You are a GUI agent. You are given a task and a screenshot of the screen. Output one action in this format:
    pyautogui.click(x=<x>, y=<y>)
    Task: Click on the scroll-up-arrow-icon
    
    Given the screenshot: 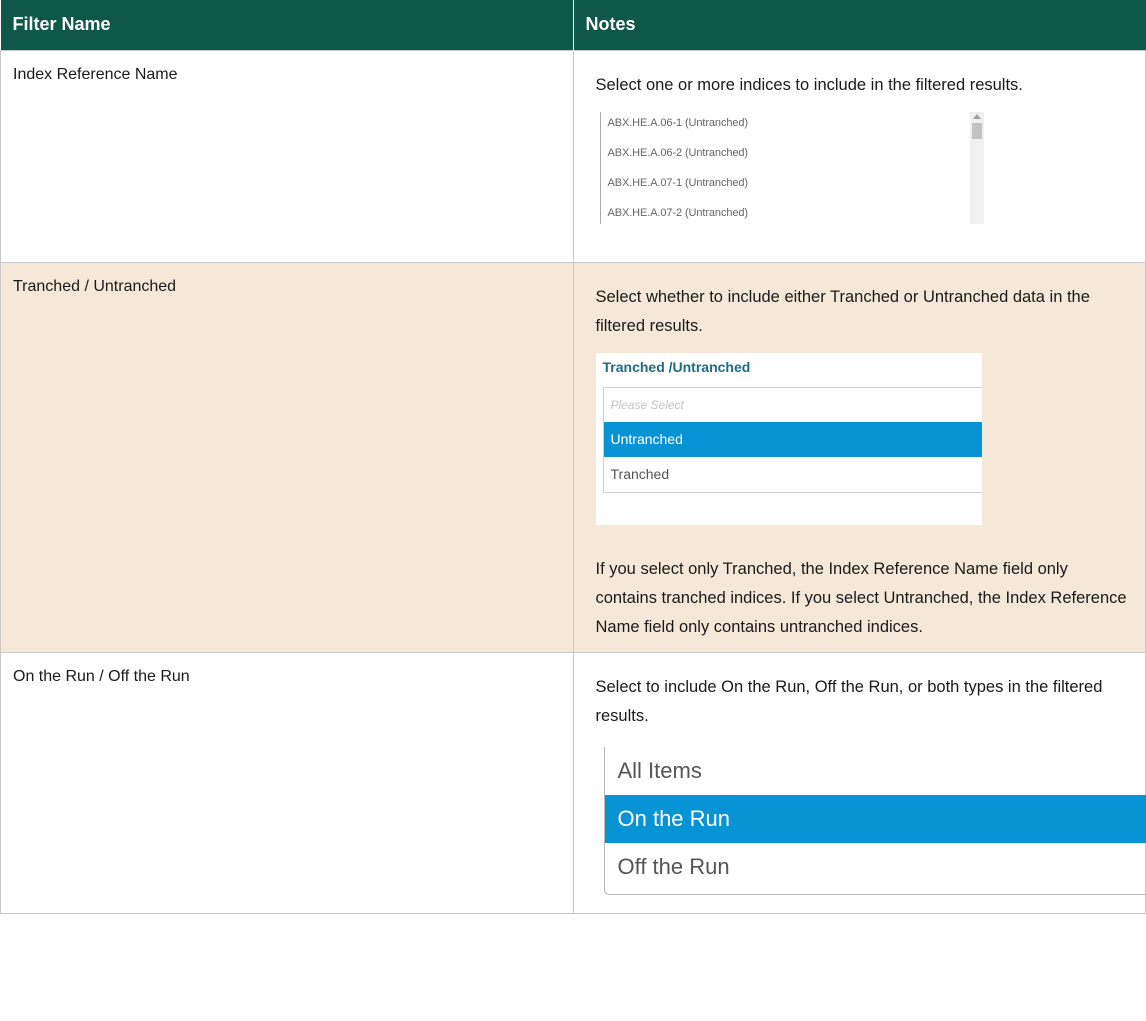 What is the action you would take?
    pyautogui.click(x=976, y=116)
    